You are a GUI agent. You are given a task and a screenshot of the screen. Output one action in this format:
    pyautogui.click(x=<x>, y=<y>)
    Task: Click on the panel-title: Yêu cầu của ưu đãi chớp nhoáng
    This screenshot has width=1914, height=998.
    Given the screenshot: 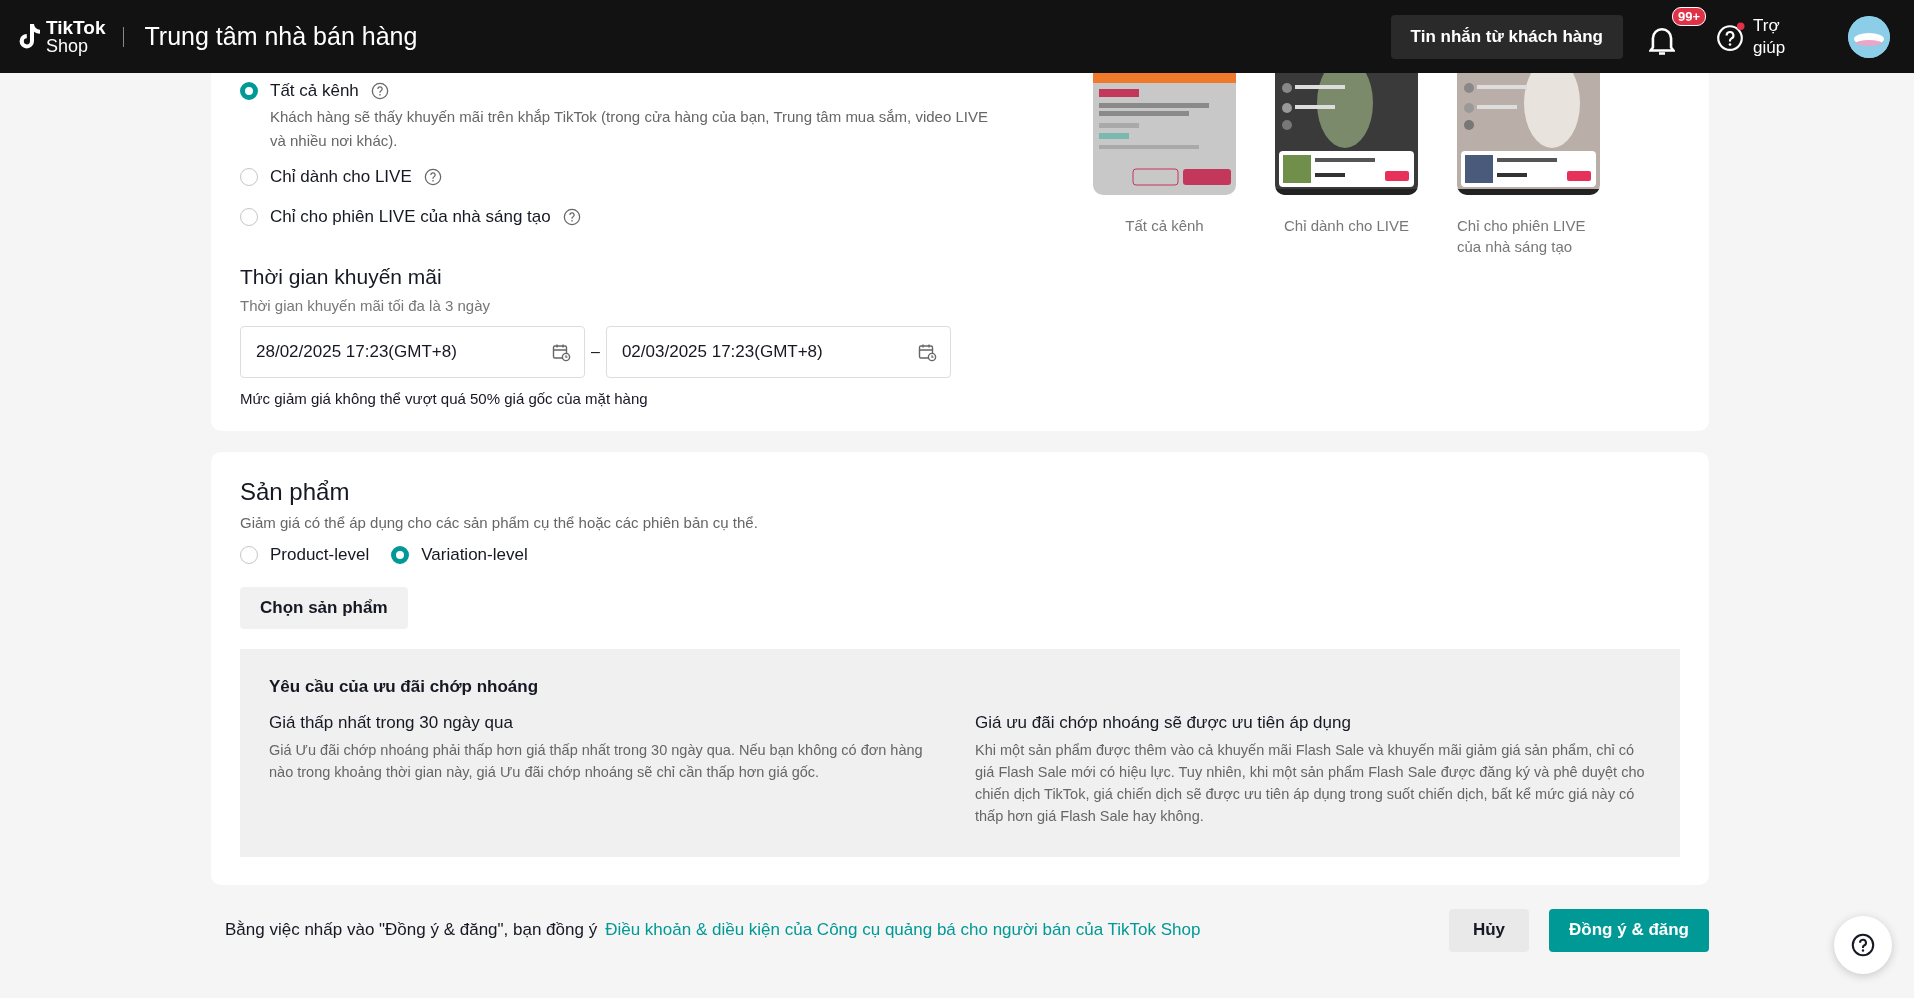 What is the action you would take?
    pyautogui.click(x=404, y=687)
    